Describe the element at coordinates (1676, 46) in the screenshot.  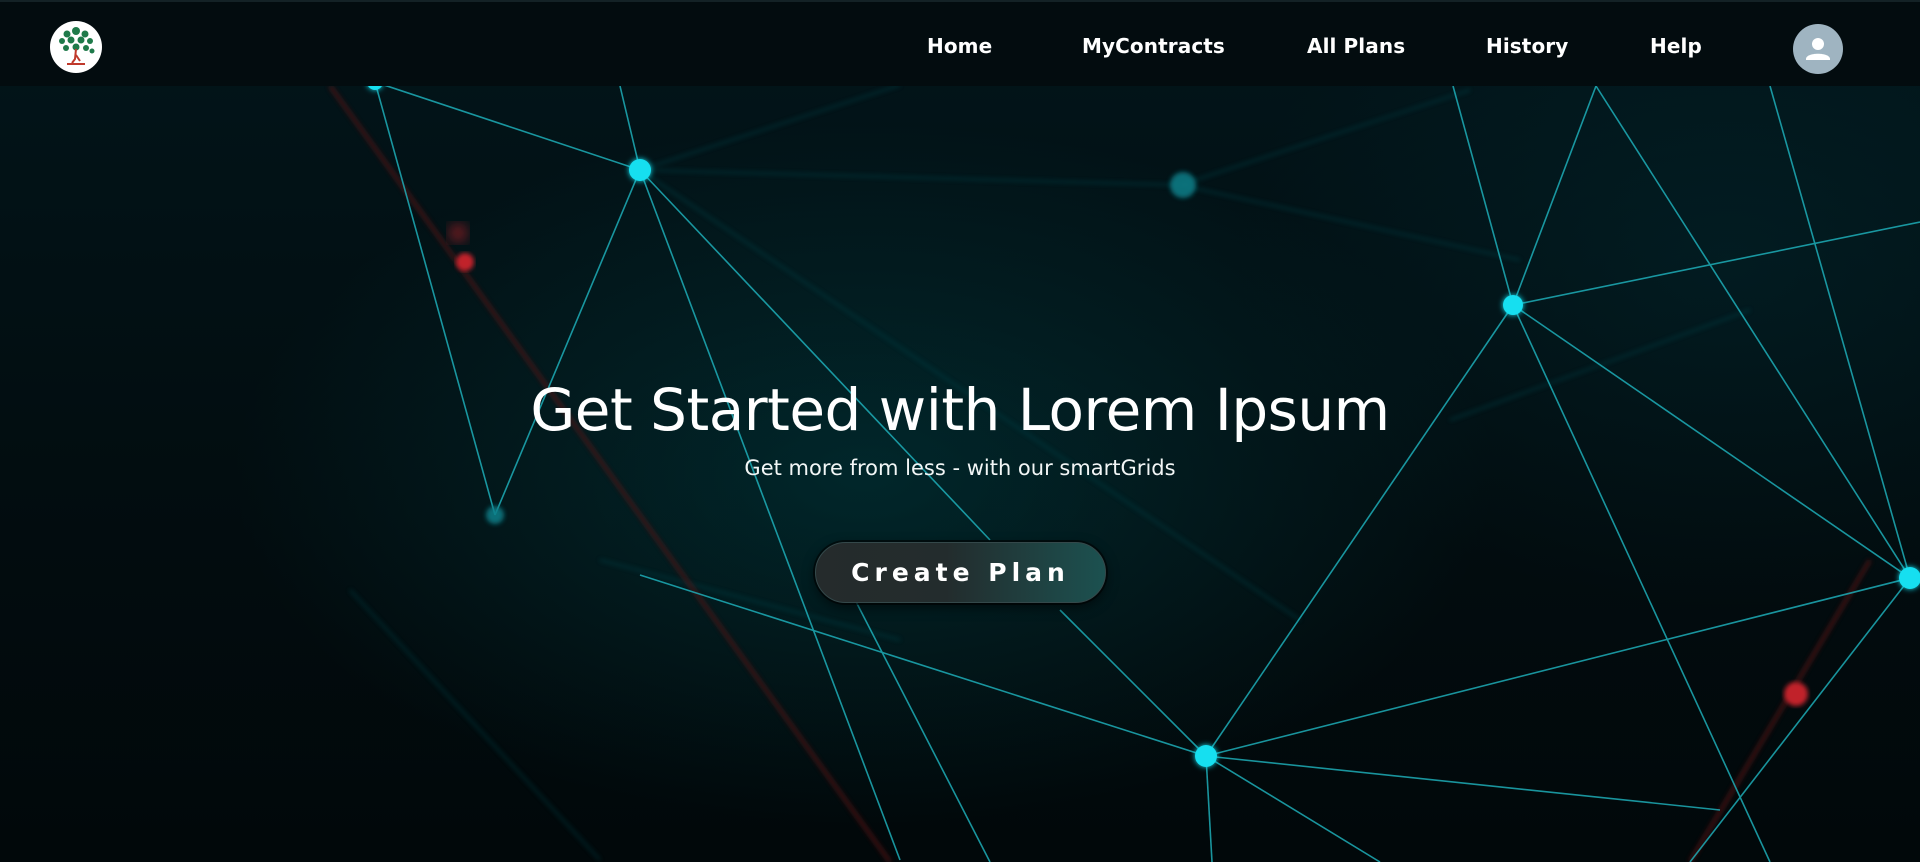
I see `nav-link-help: Help` at that location.